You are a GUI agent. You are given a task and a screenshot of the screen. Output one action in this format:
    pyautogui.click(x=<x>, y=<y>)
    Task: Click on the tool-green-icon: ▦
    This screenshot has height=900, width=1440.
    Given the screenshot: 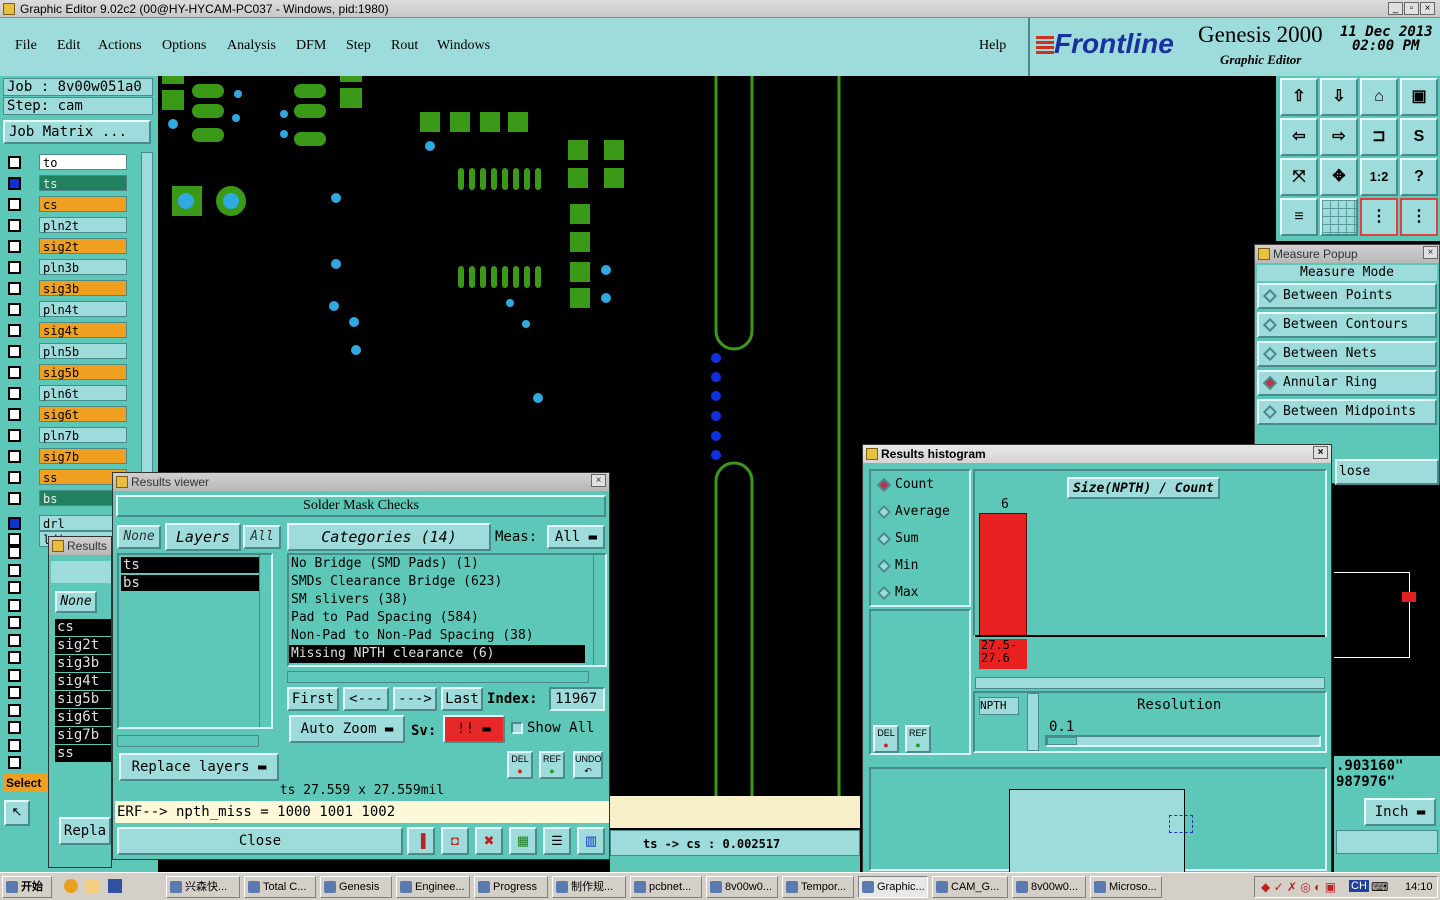 What is the action you would take?
    pyautogui.click(x=523, y=841)
    